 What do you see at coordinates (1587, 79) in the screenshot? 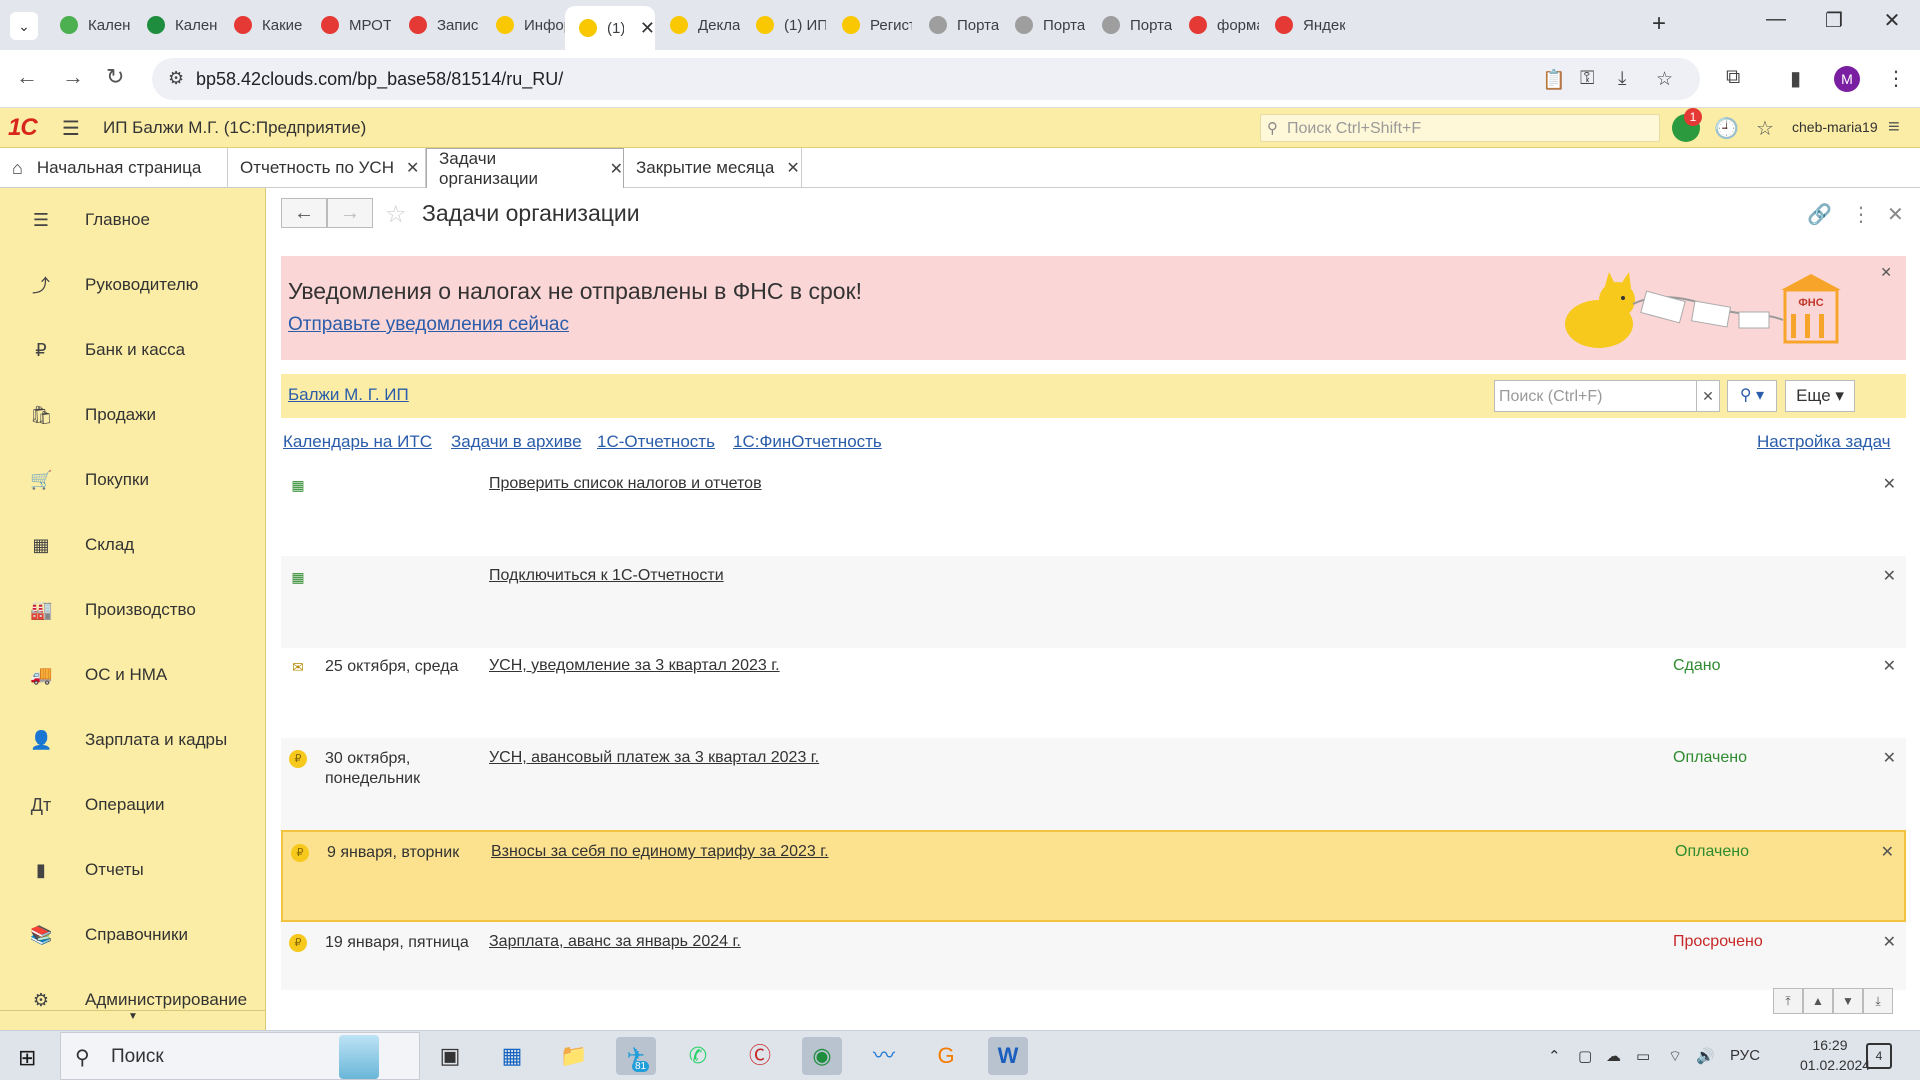
I see `key-icon: ⚿` at bounding box center [1587, 79].